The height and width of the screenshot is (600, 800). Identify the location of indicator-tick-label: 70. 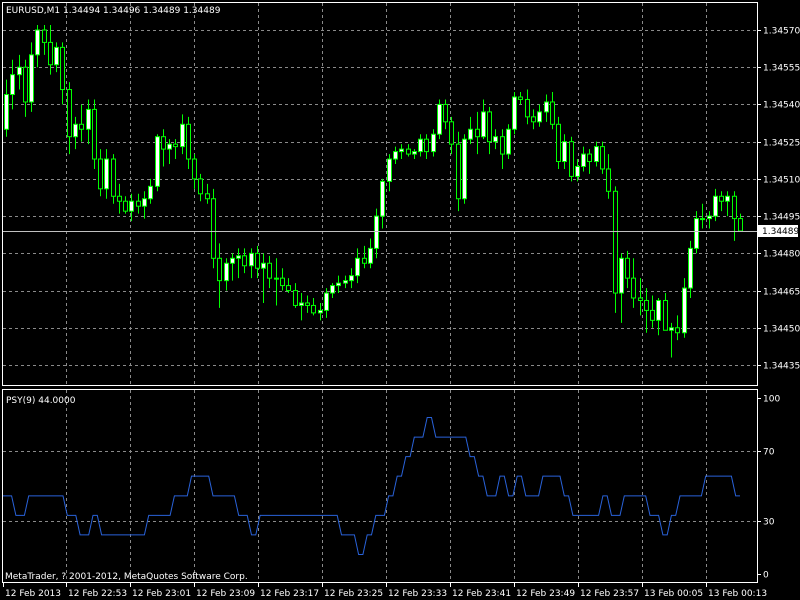
(769, 453).